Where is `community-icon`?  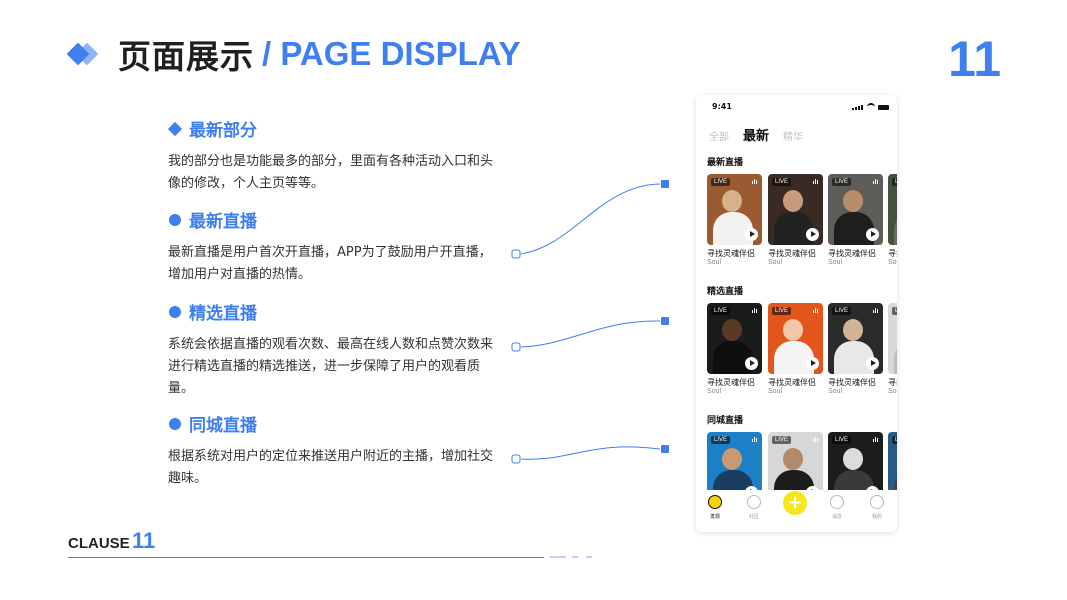 community-icon is located at coordinates (754, 502).